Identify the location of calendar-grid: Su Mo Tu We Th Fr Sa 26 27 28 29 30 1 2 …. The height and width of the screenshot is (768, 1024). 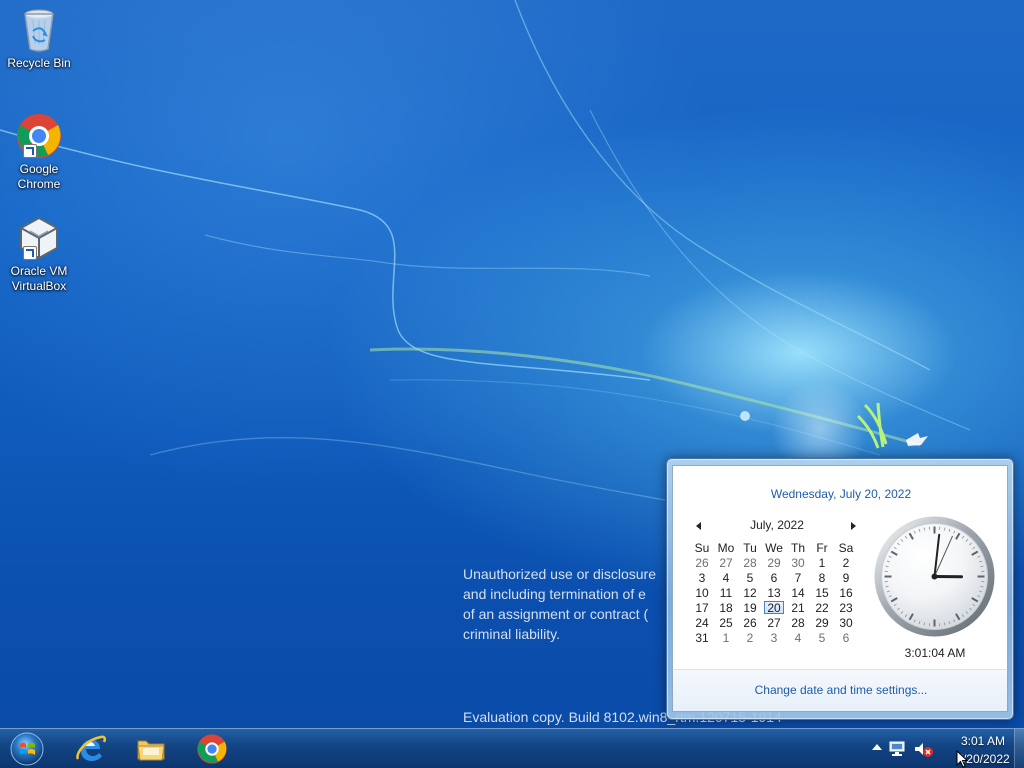
(774, 592).